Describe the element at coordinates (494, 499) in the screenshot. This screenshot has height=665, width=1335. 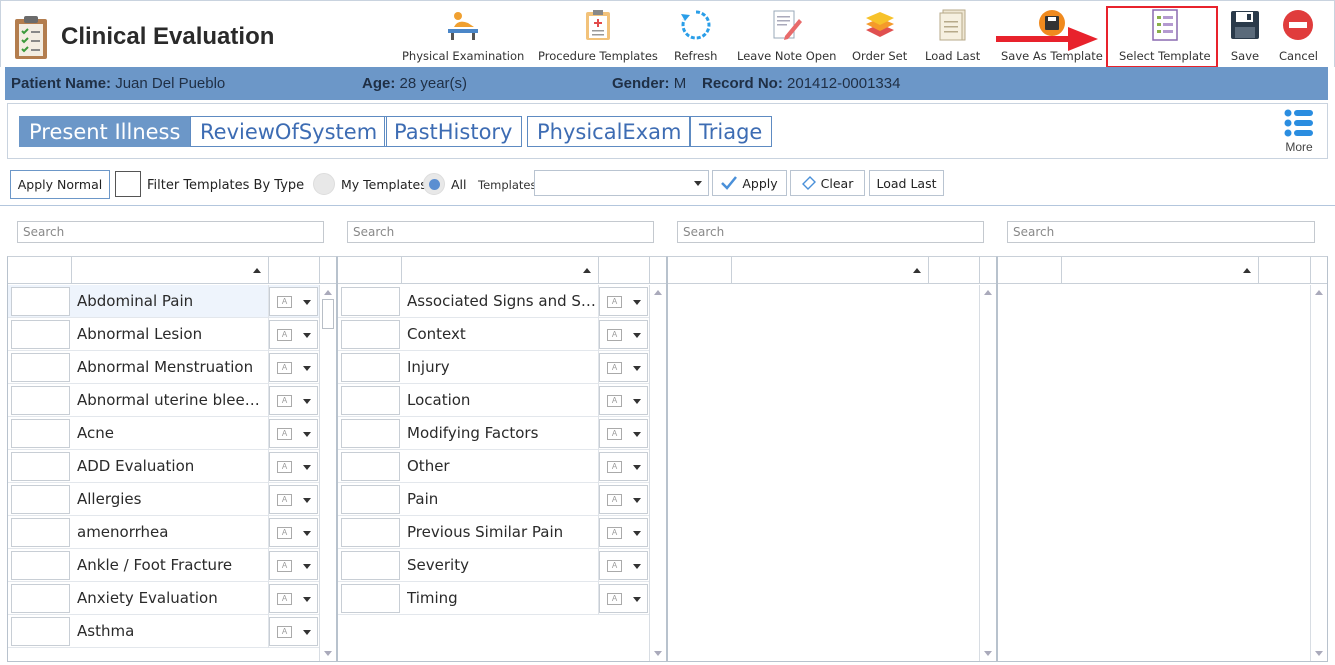
I see `list-item: Pain A` at that location.